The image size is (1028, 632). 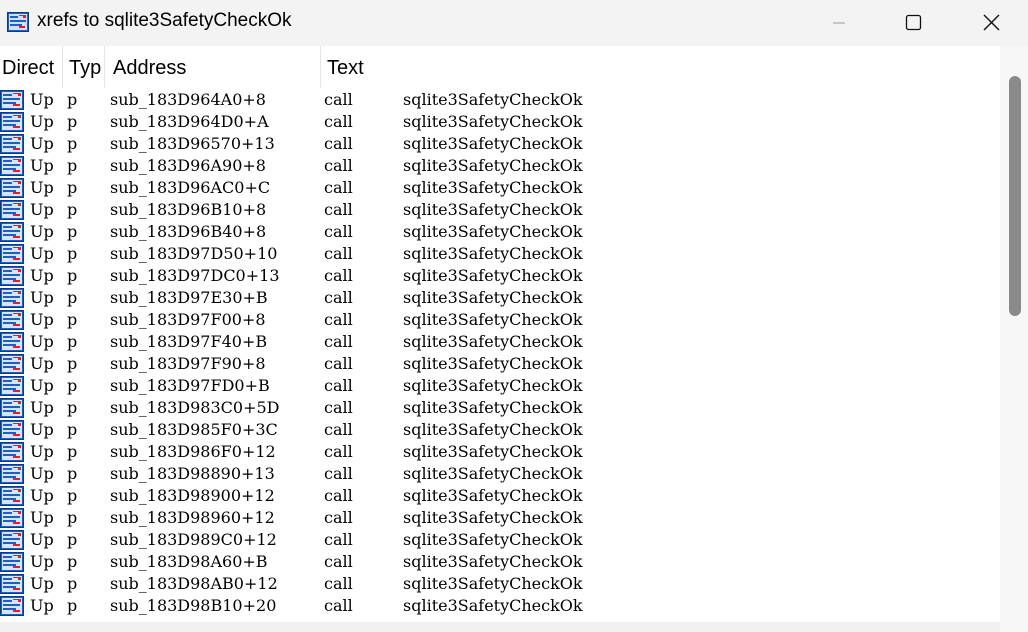 What do you see at coordinates (660, 67) in the screenshot?
I see `column-header-text: Text` at bounding box center [660, 67].